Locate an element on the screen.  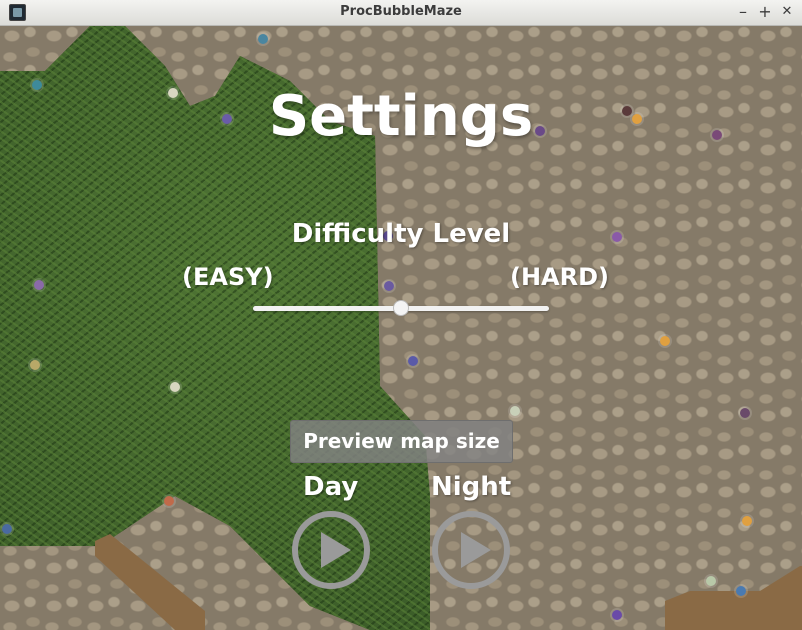
window-title: ProcBubbleMaze is located at coordinates (401, 11).